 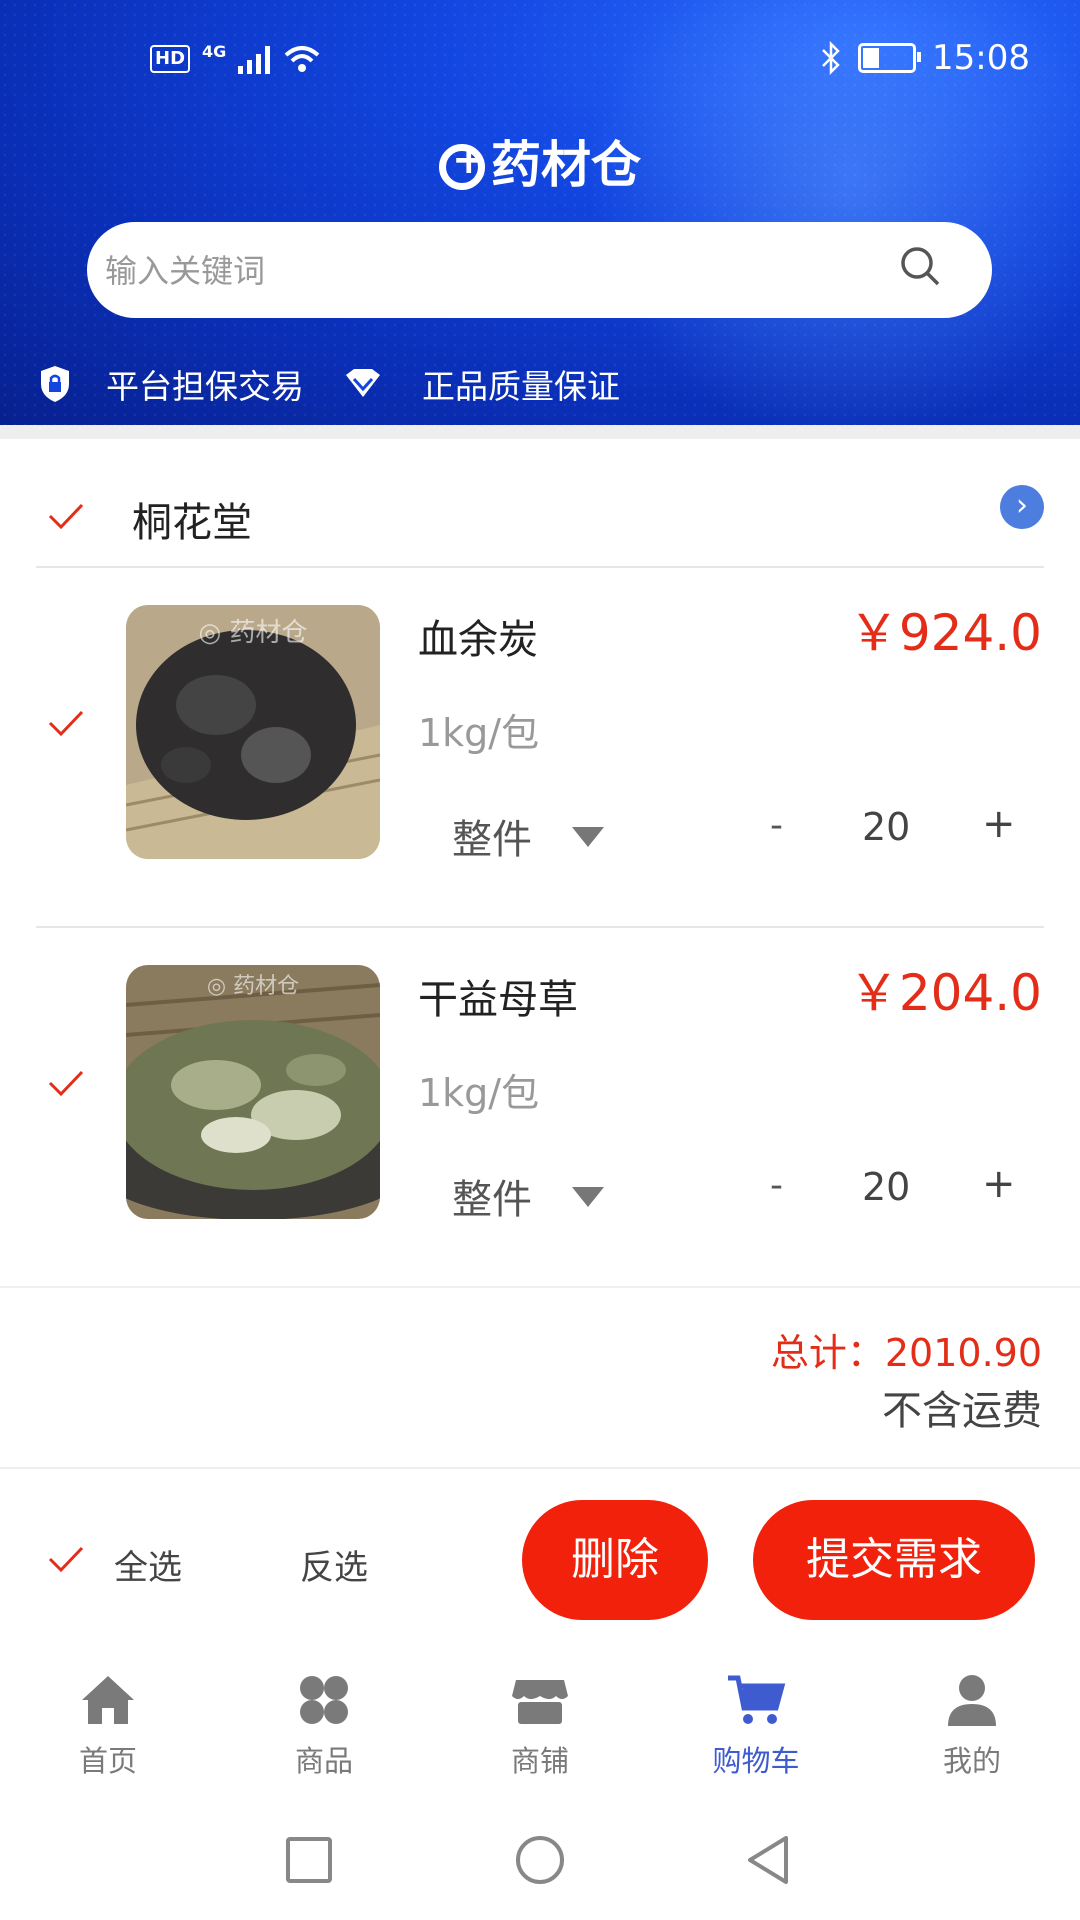 I want to click on store-row: 桐花堂 ›, so click(x=540, y=503).